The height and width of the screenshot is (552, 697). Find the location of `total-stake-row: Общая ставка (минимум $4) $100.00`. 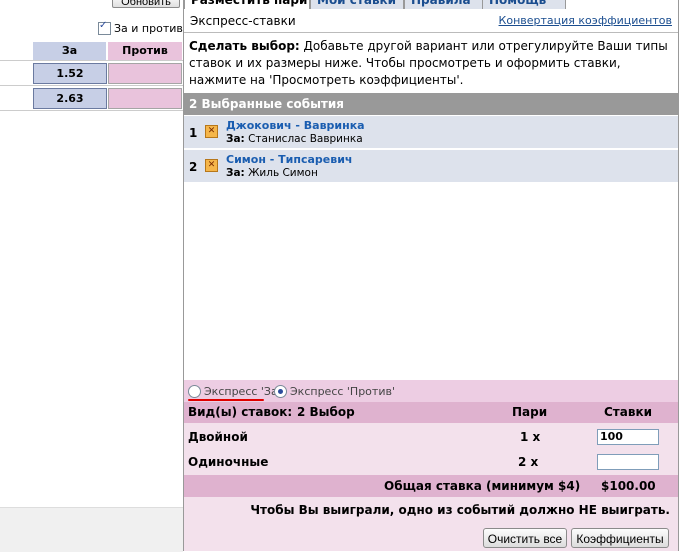

total-stake-row: Общая ставка (минимум $4) $100.00 is located at coordinates (431, 486).